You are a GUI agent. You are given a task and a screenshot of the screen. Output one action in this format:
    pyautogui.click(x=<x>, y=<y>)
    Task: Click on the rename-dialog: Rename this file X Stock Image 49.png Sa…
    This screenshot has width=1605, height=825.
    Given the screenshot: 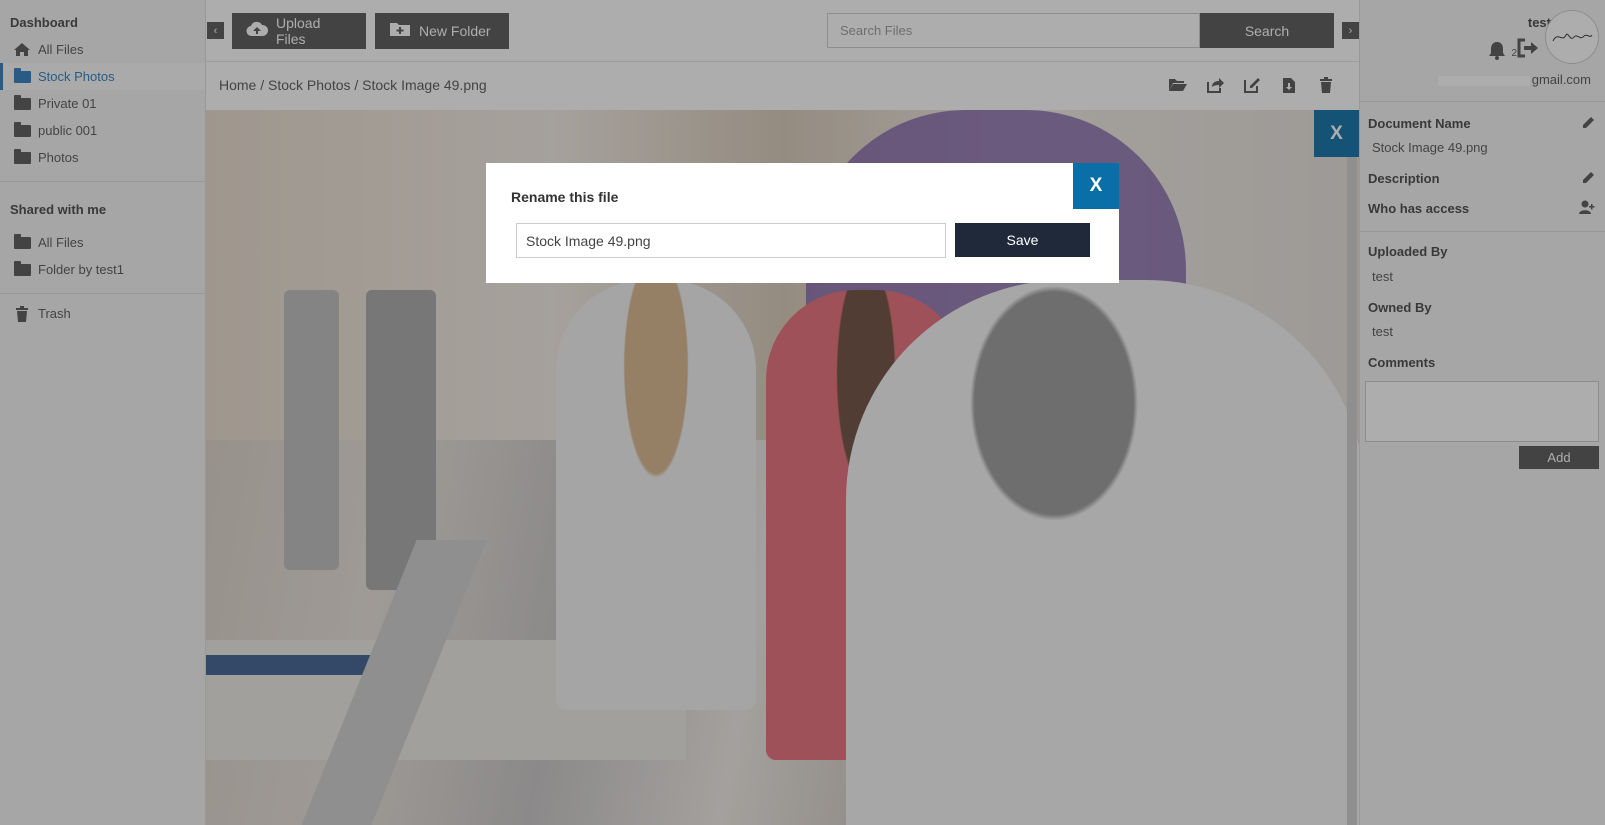 What is the action you would take?
    pyautogui.click(x=802, y=223)
    